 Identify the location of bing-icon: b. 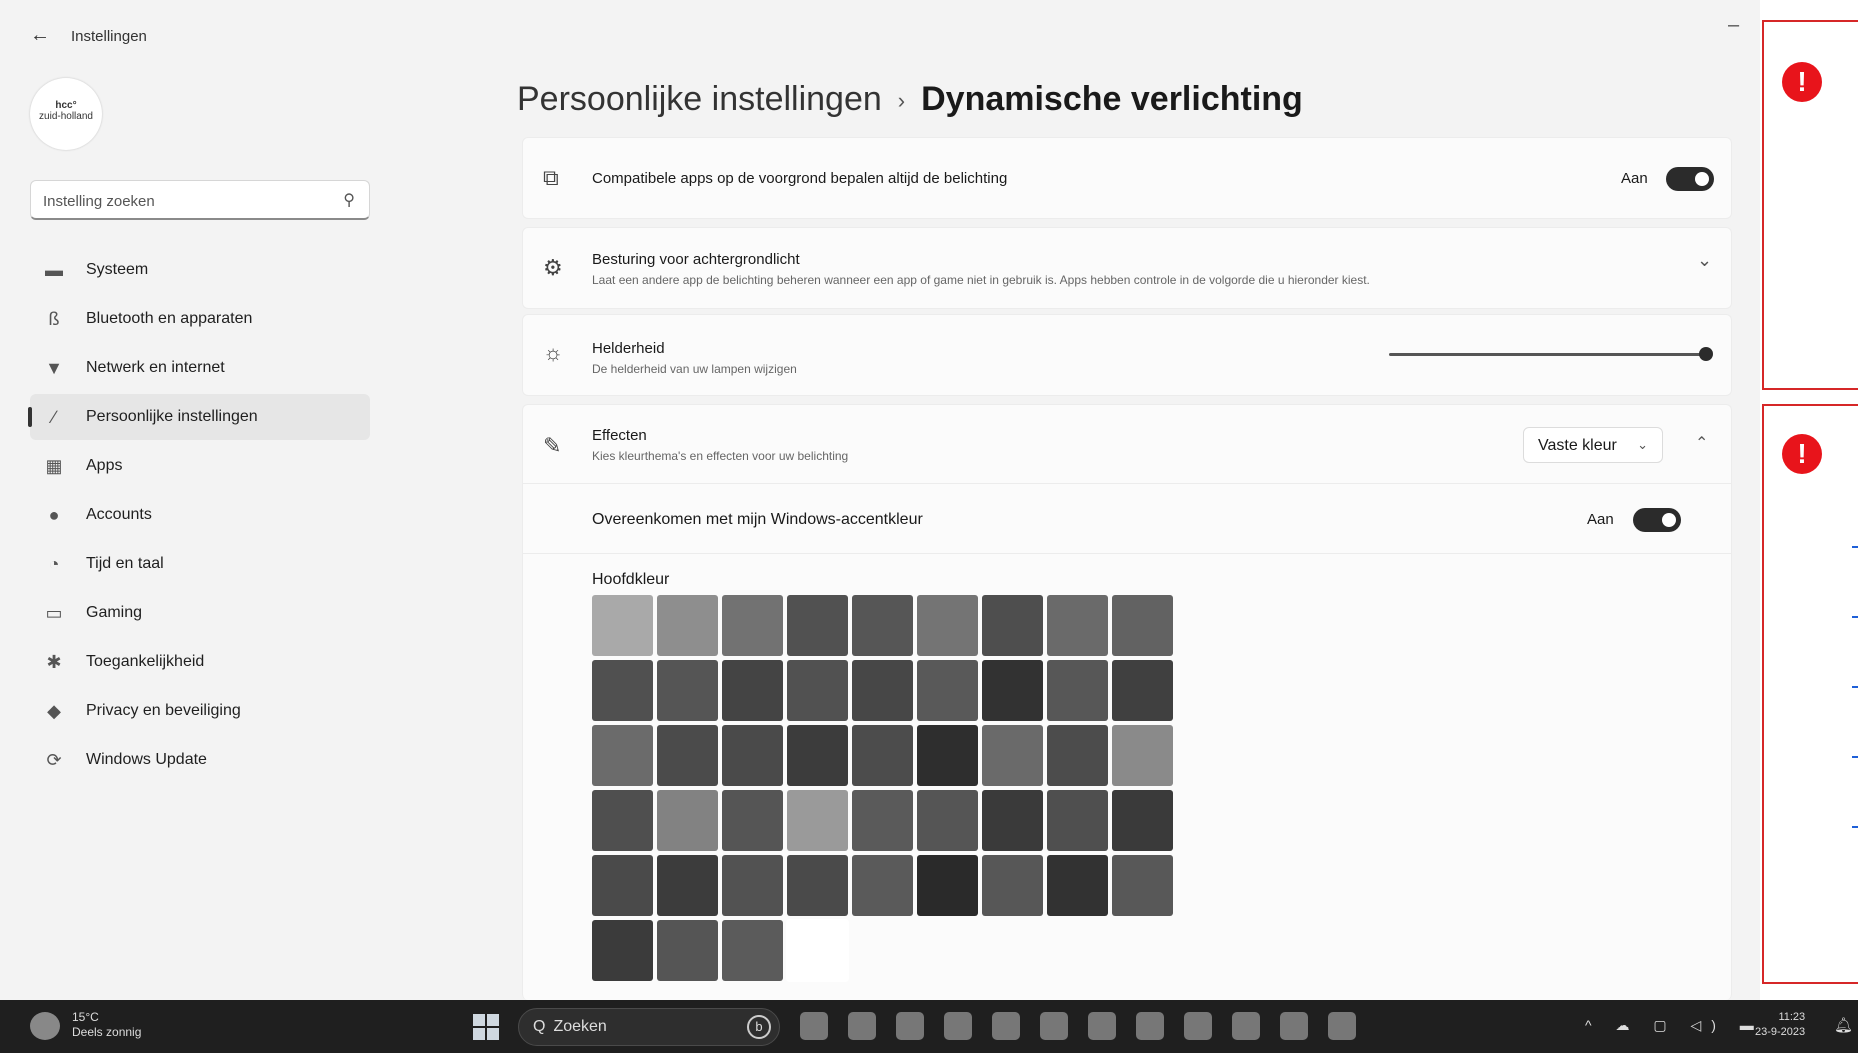
(759, 1027).